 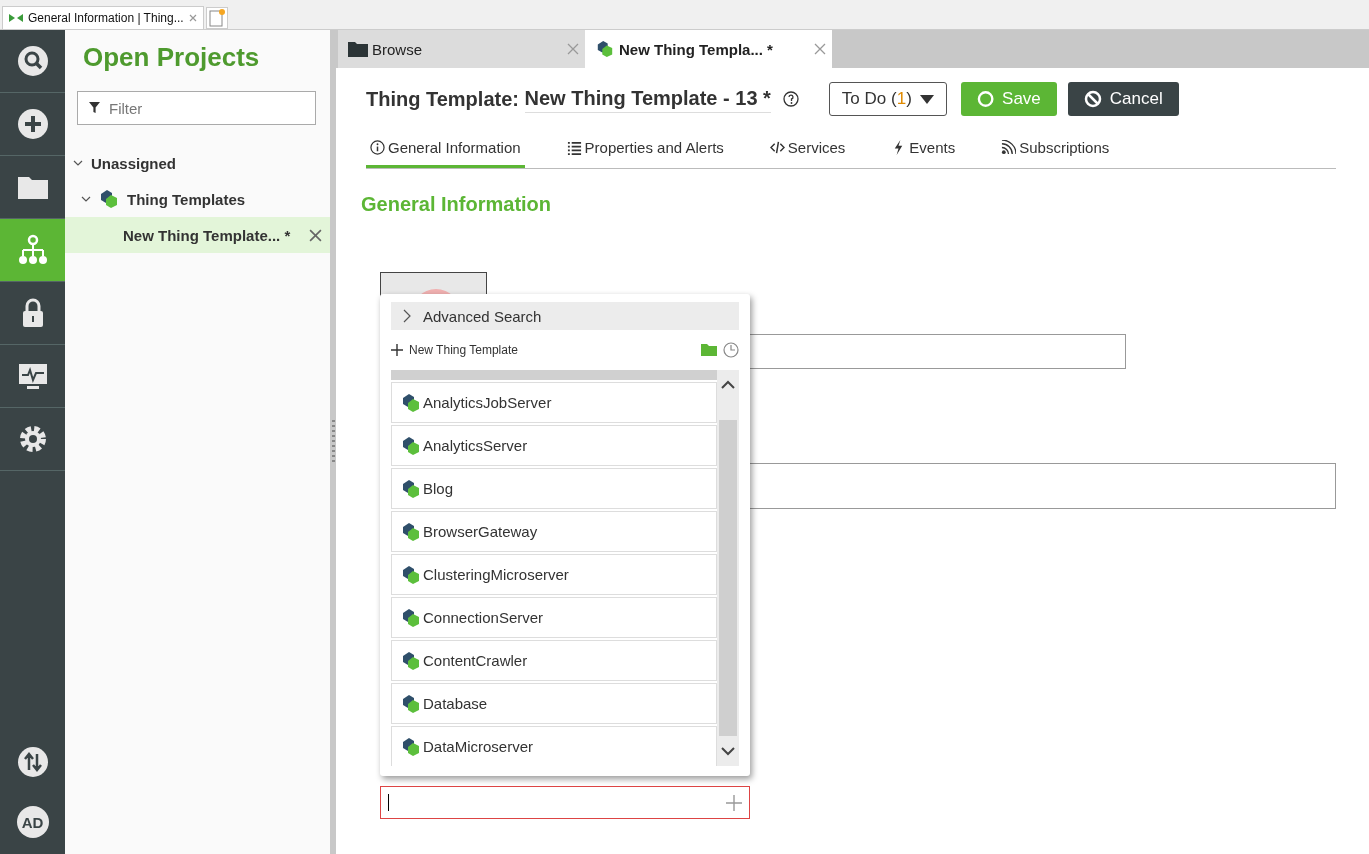 I want to click on list-item: ClusteringMicroserver, so click(x=554, y=574).